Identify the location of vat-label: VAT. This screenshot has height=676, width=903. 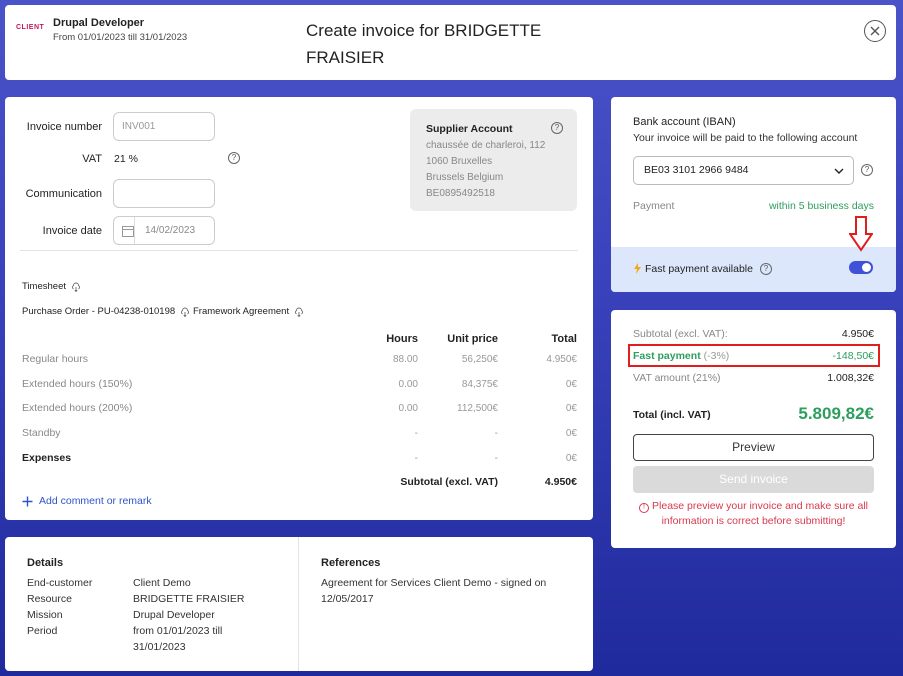
(92, 159).